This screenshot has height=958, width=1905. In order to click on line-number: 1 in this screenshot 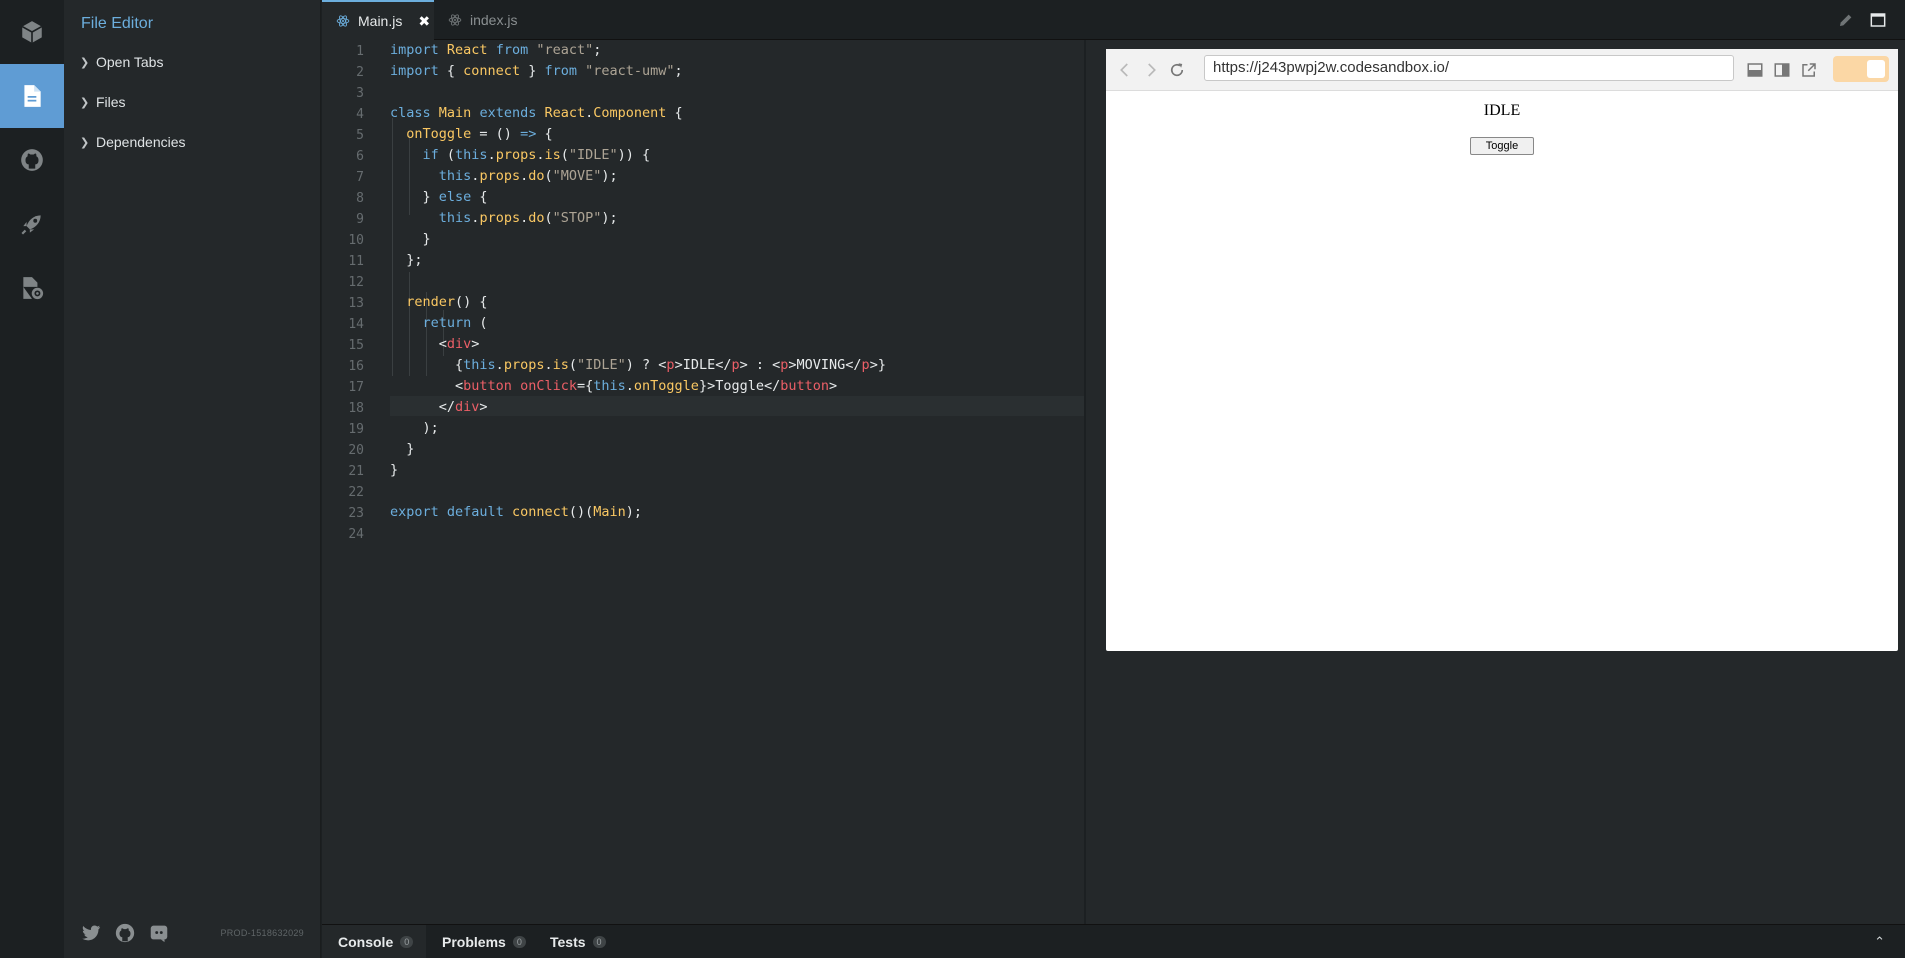, I will do `click(360, 51)`.